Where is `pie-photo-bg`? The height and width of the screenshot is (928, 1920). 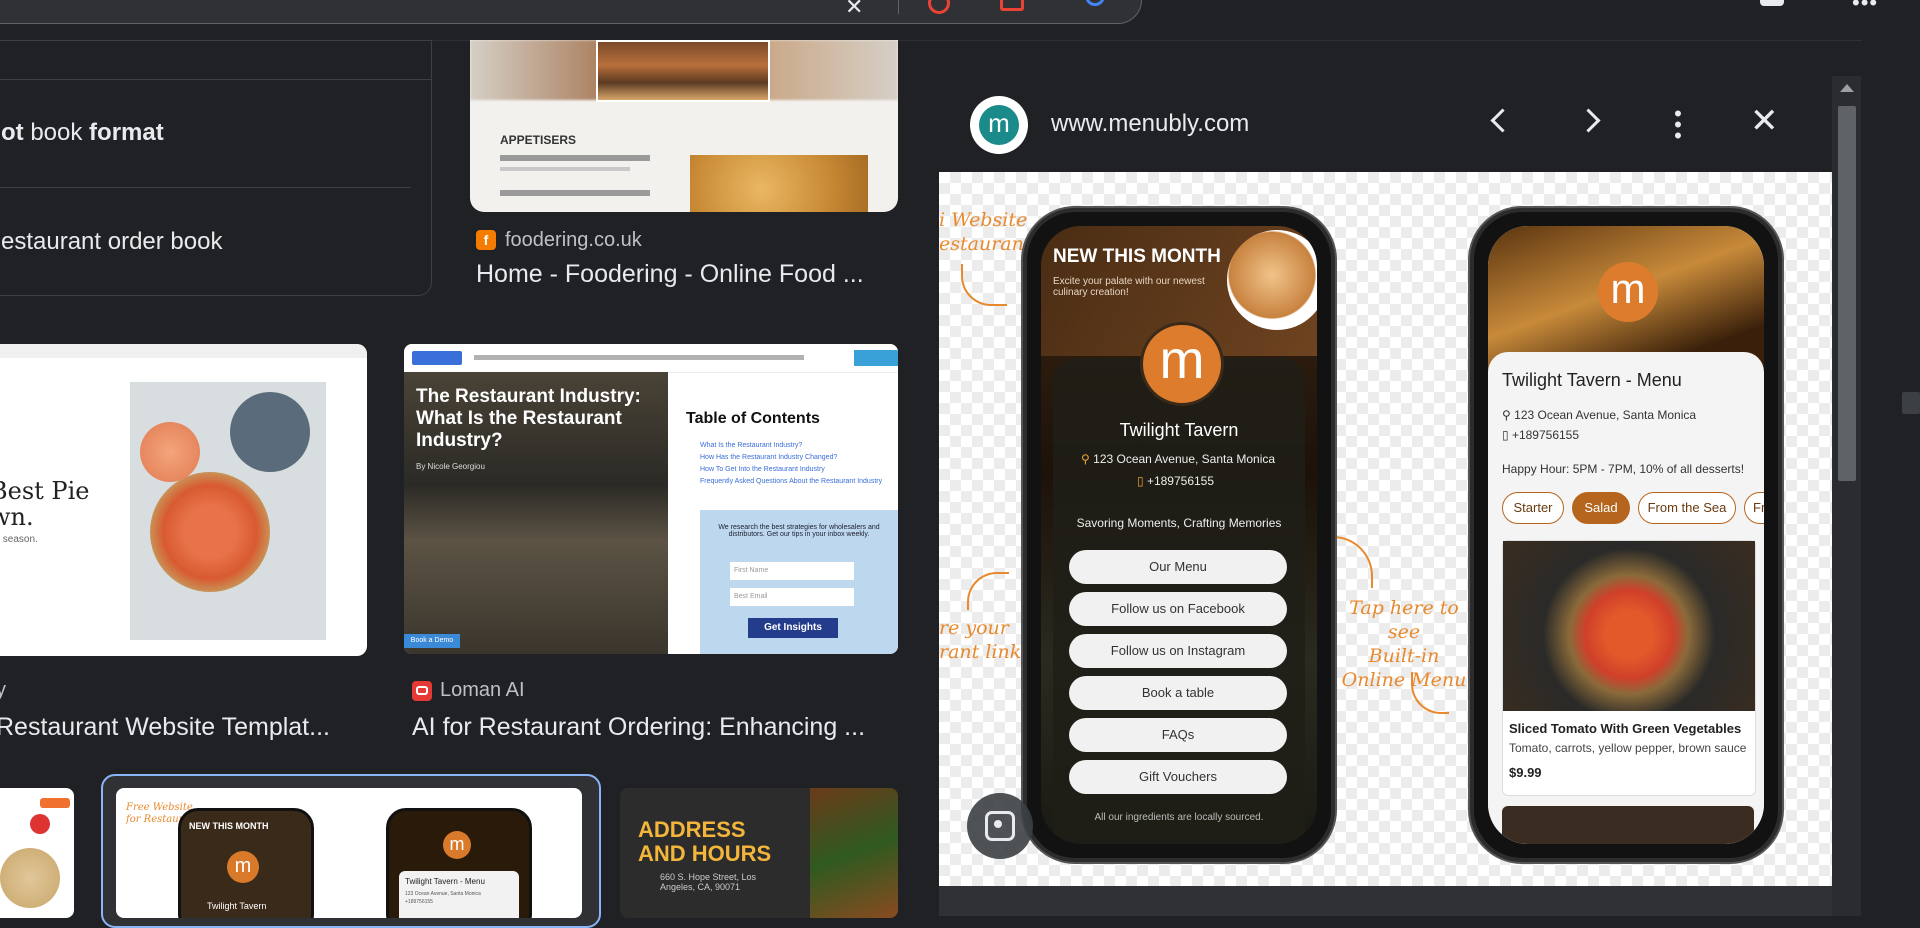
pie-photo-bg is located at coordinates (228, 511).